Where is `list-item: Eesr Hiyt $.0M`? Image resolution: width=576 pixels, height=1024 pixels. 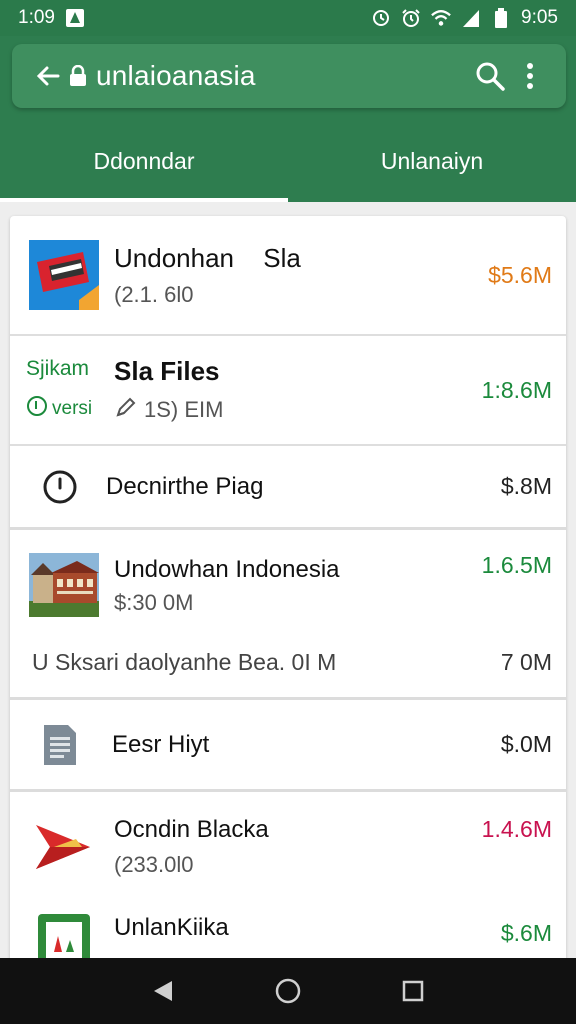 list-item: Eesr Hiyt $.0M is located at coordinates (288, 746).